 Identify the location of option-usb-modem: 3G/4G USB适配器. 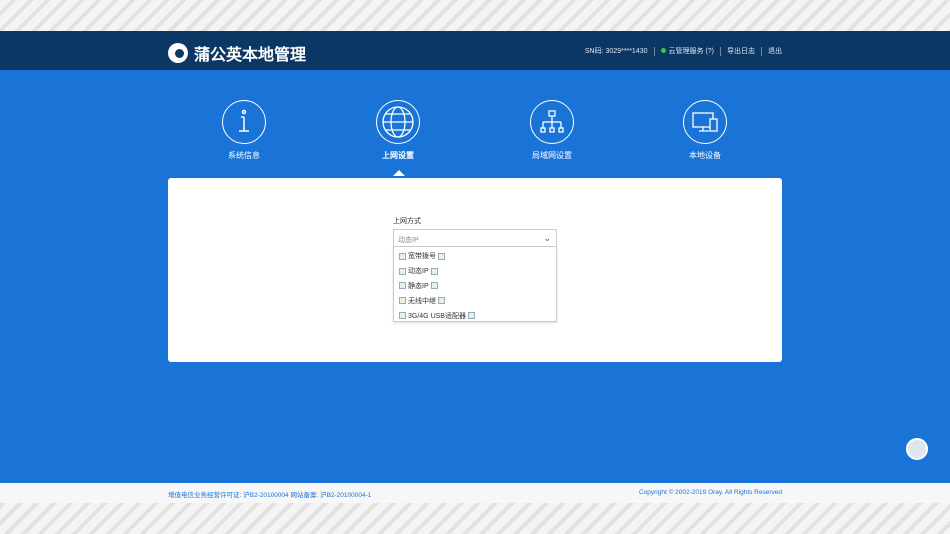
(475, 315).